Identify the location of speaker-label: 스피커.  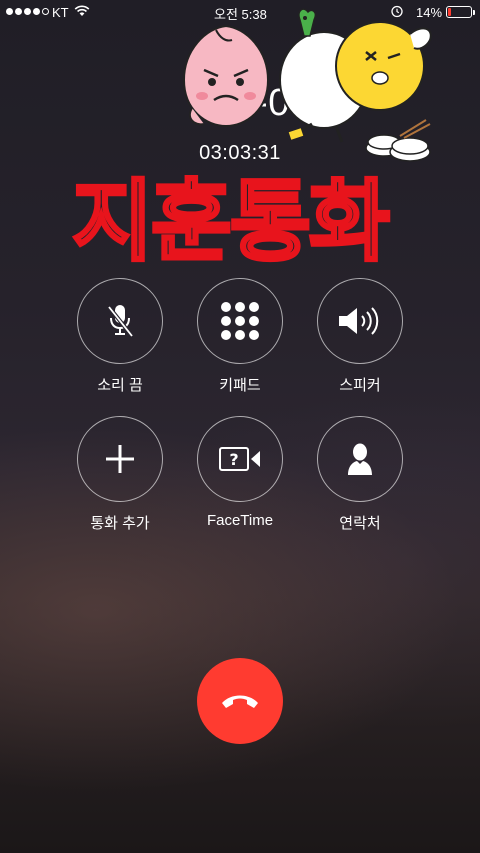
(360, 385).